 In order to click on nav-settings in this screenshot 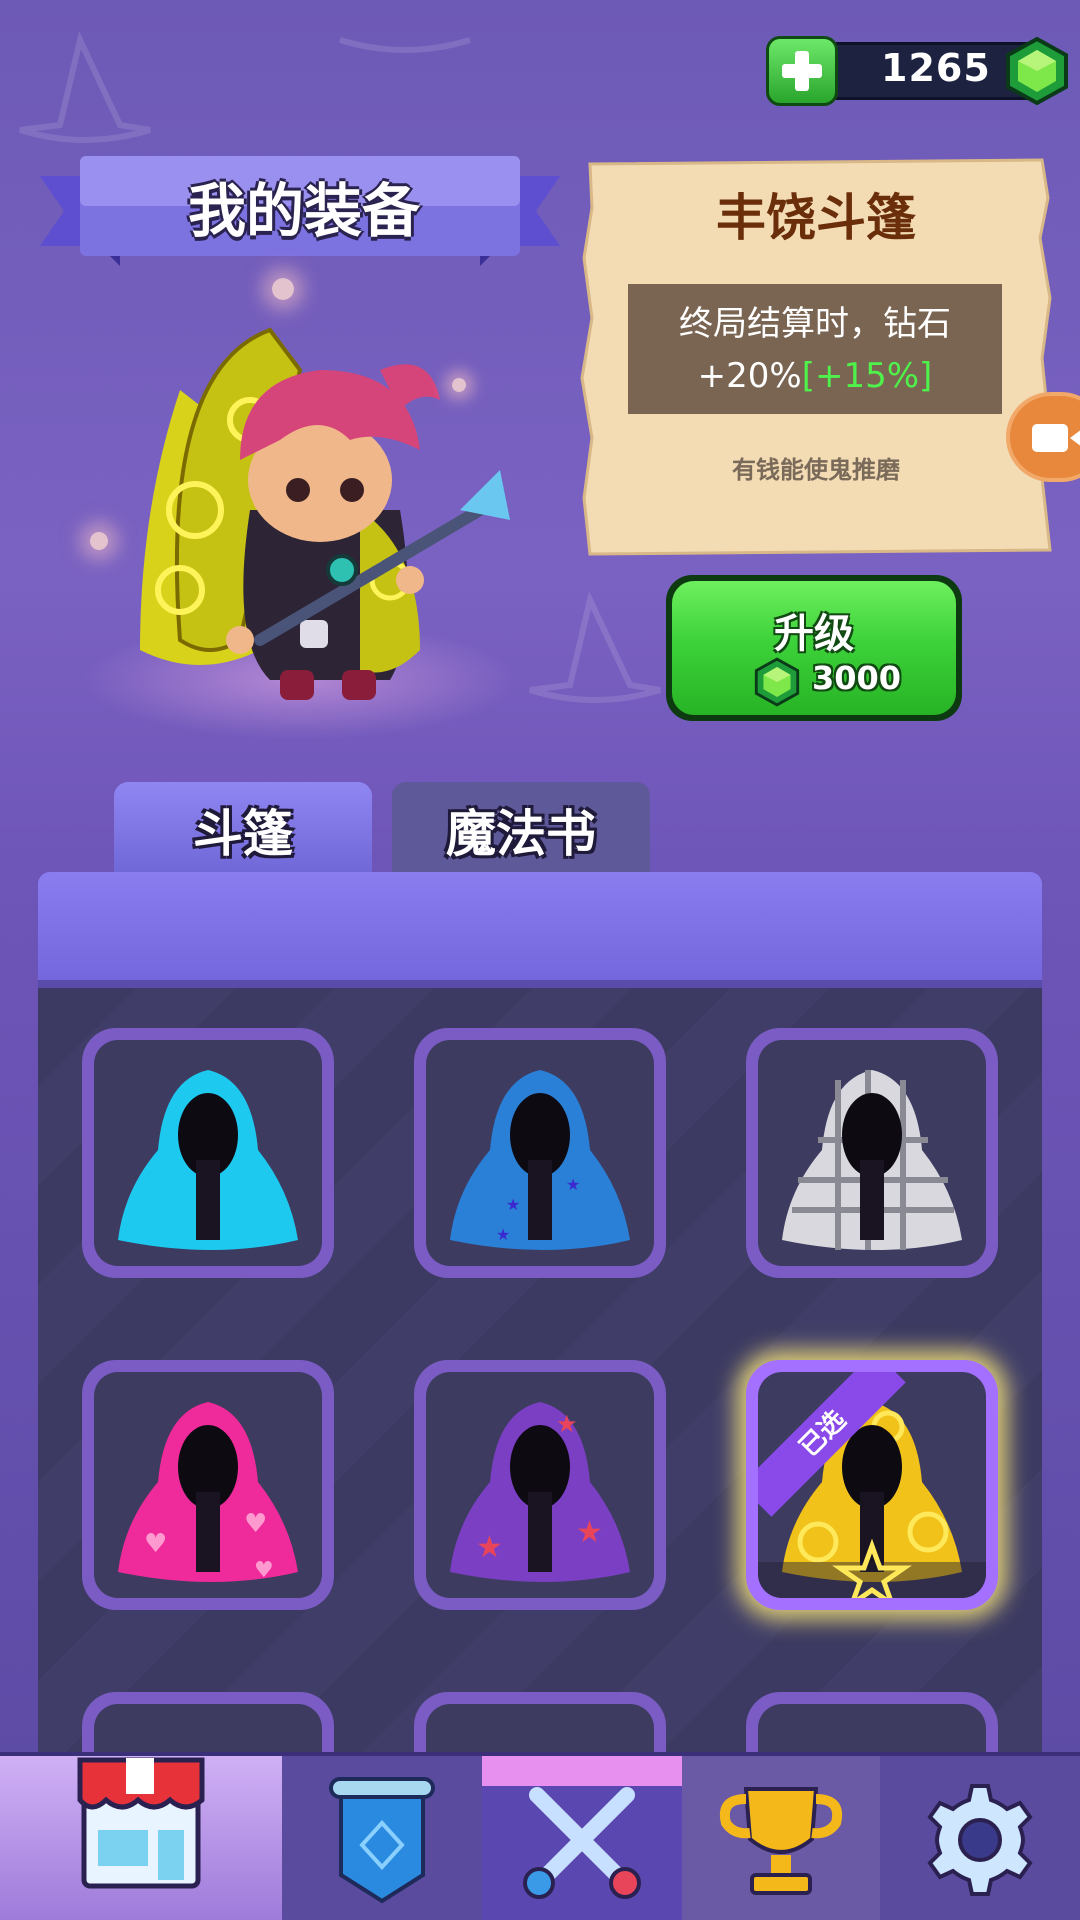, I will do `click(980, 1838)`.